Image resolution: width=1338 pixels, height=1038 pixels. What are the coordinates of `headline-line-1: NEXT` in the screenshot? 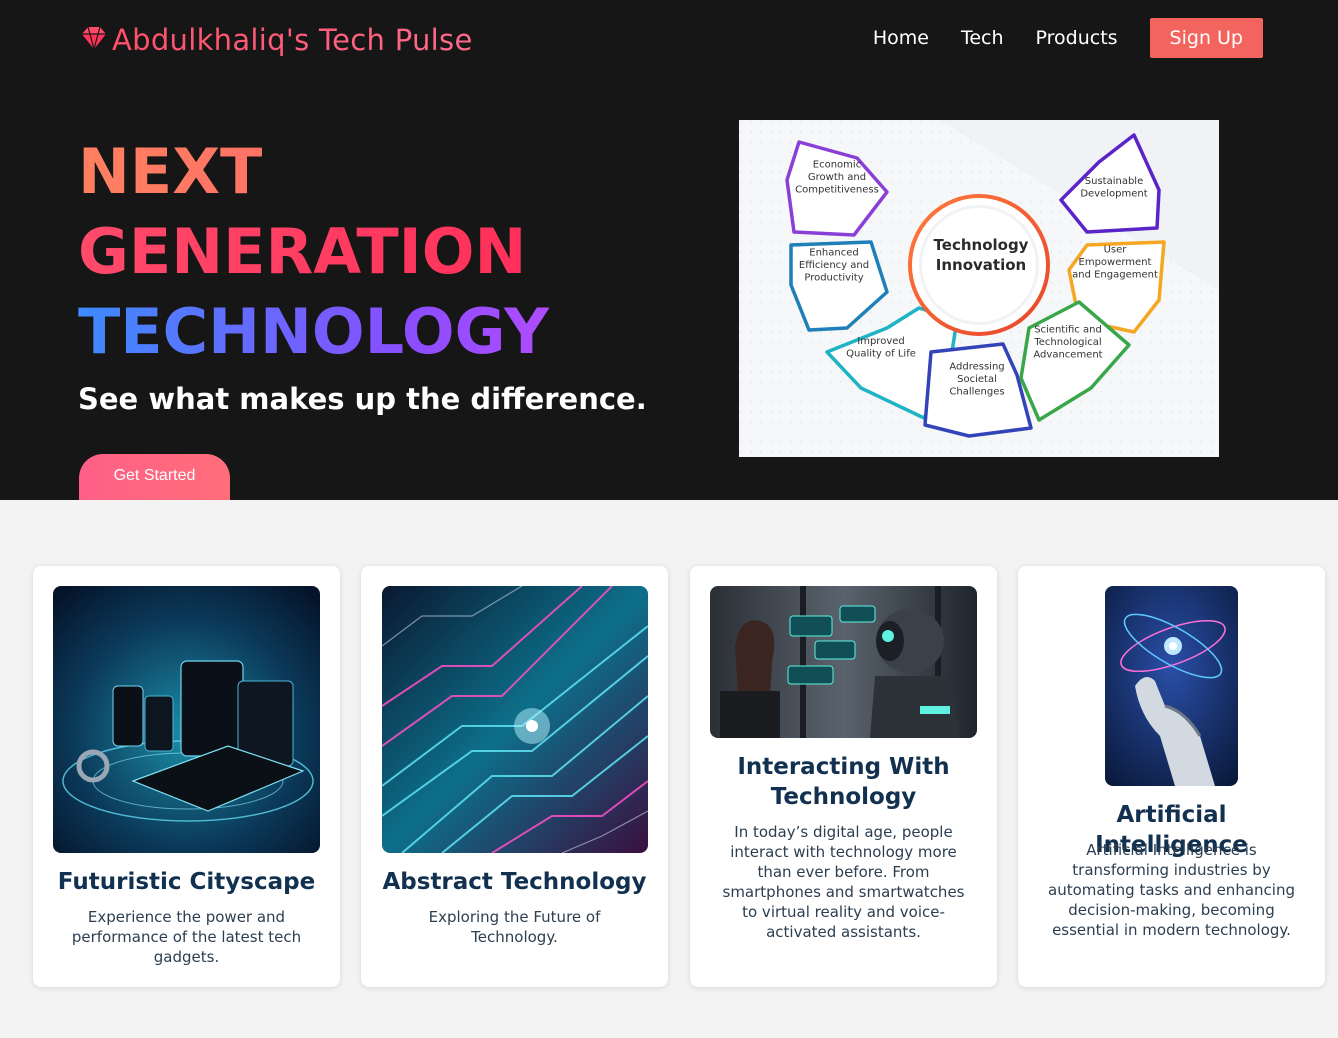 It's located at (313, 172).